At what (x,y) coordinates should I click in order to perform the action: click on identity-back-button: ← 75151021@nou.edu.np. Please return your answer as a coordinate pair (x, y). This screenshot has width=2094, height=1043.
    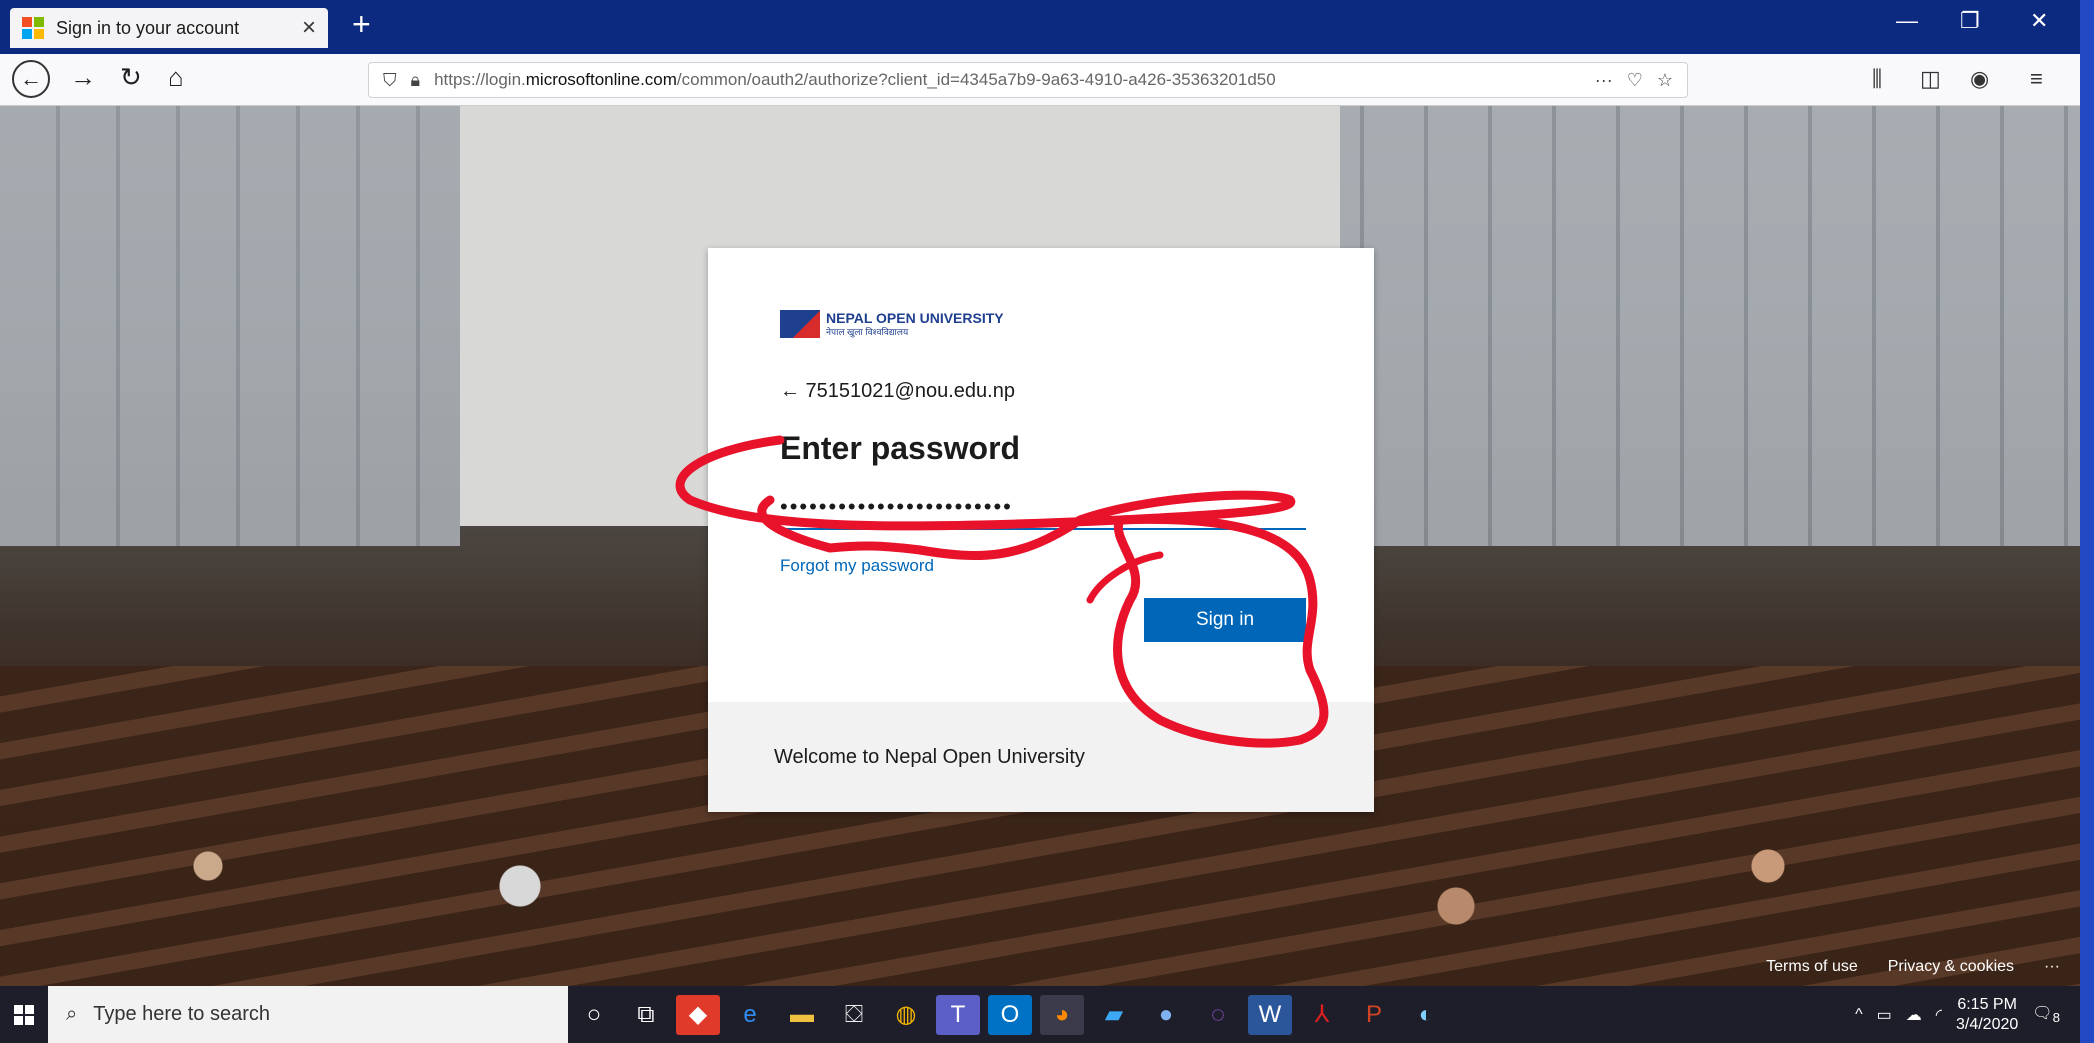
    Looking at the image, I should click on (897, 391).